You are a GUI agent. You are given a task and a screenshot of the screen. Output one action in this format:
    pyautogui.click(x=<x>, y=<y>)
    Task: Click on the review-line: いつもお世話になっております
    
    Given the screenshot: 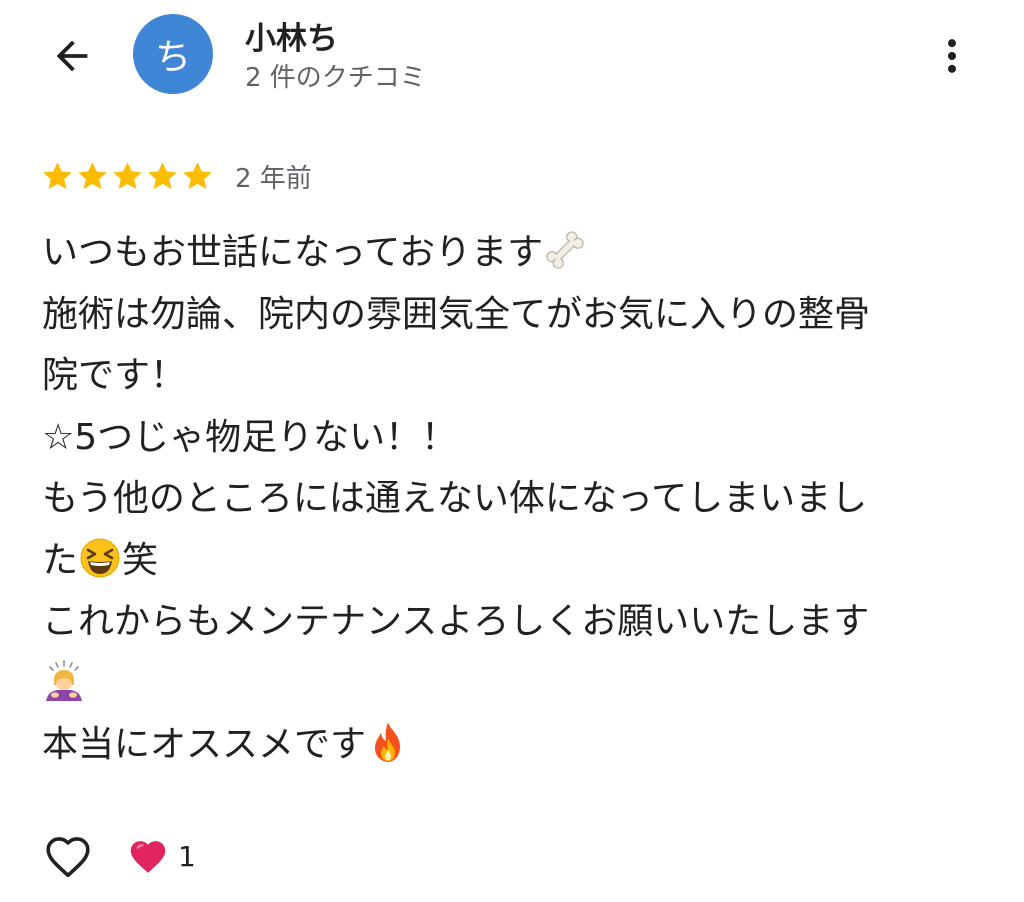 What is the action you would take?
    pyautogui.click(x=514, y=253)
    